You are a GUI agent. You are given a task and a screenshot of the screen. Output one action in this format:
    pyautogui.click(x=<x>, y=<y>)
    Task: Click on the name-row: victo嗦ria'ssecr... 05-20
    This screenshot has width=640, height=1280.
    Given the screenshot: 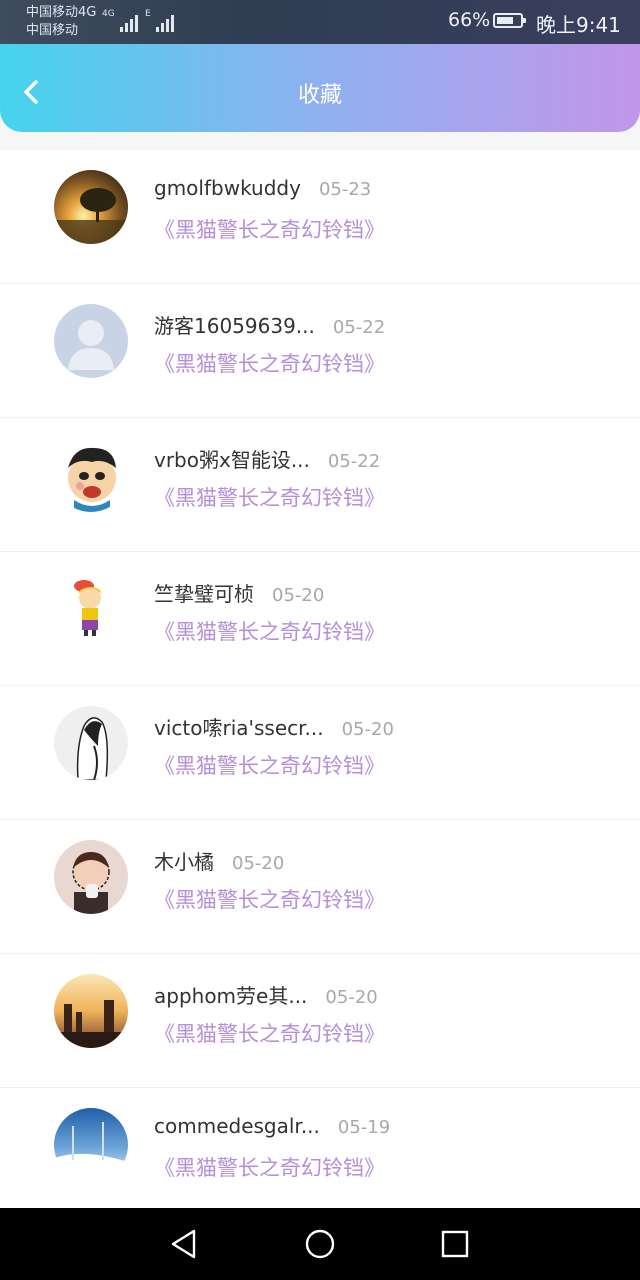 What is the action you would take?
    pyautogui.click(x=274, y=726)
    